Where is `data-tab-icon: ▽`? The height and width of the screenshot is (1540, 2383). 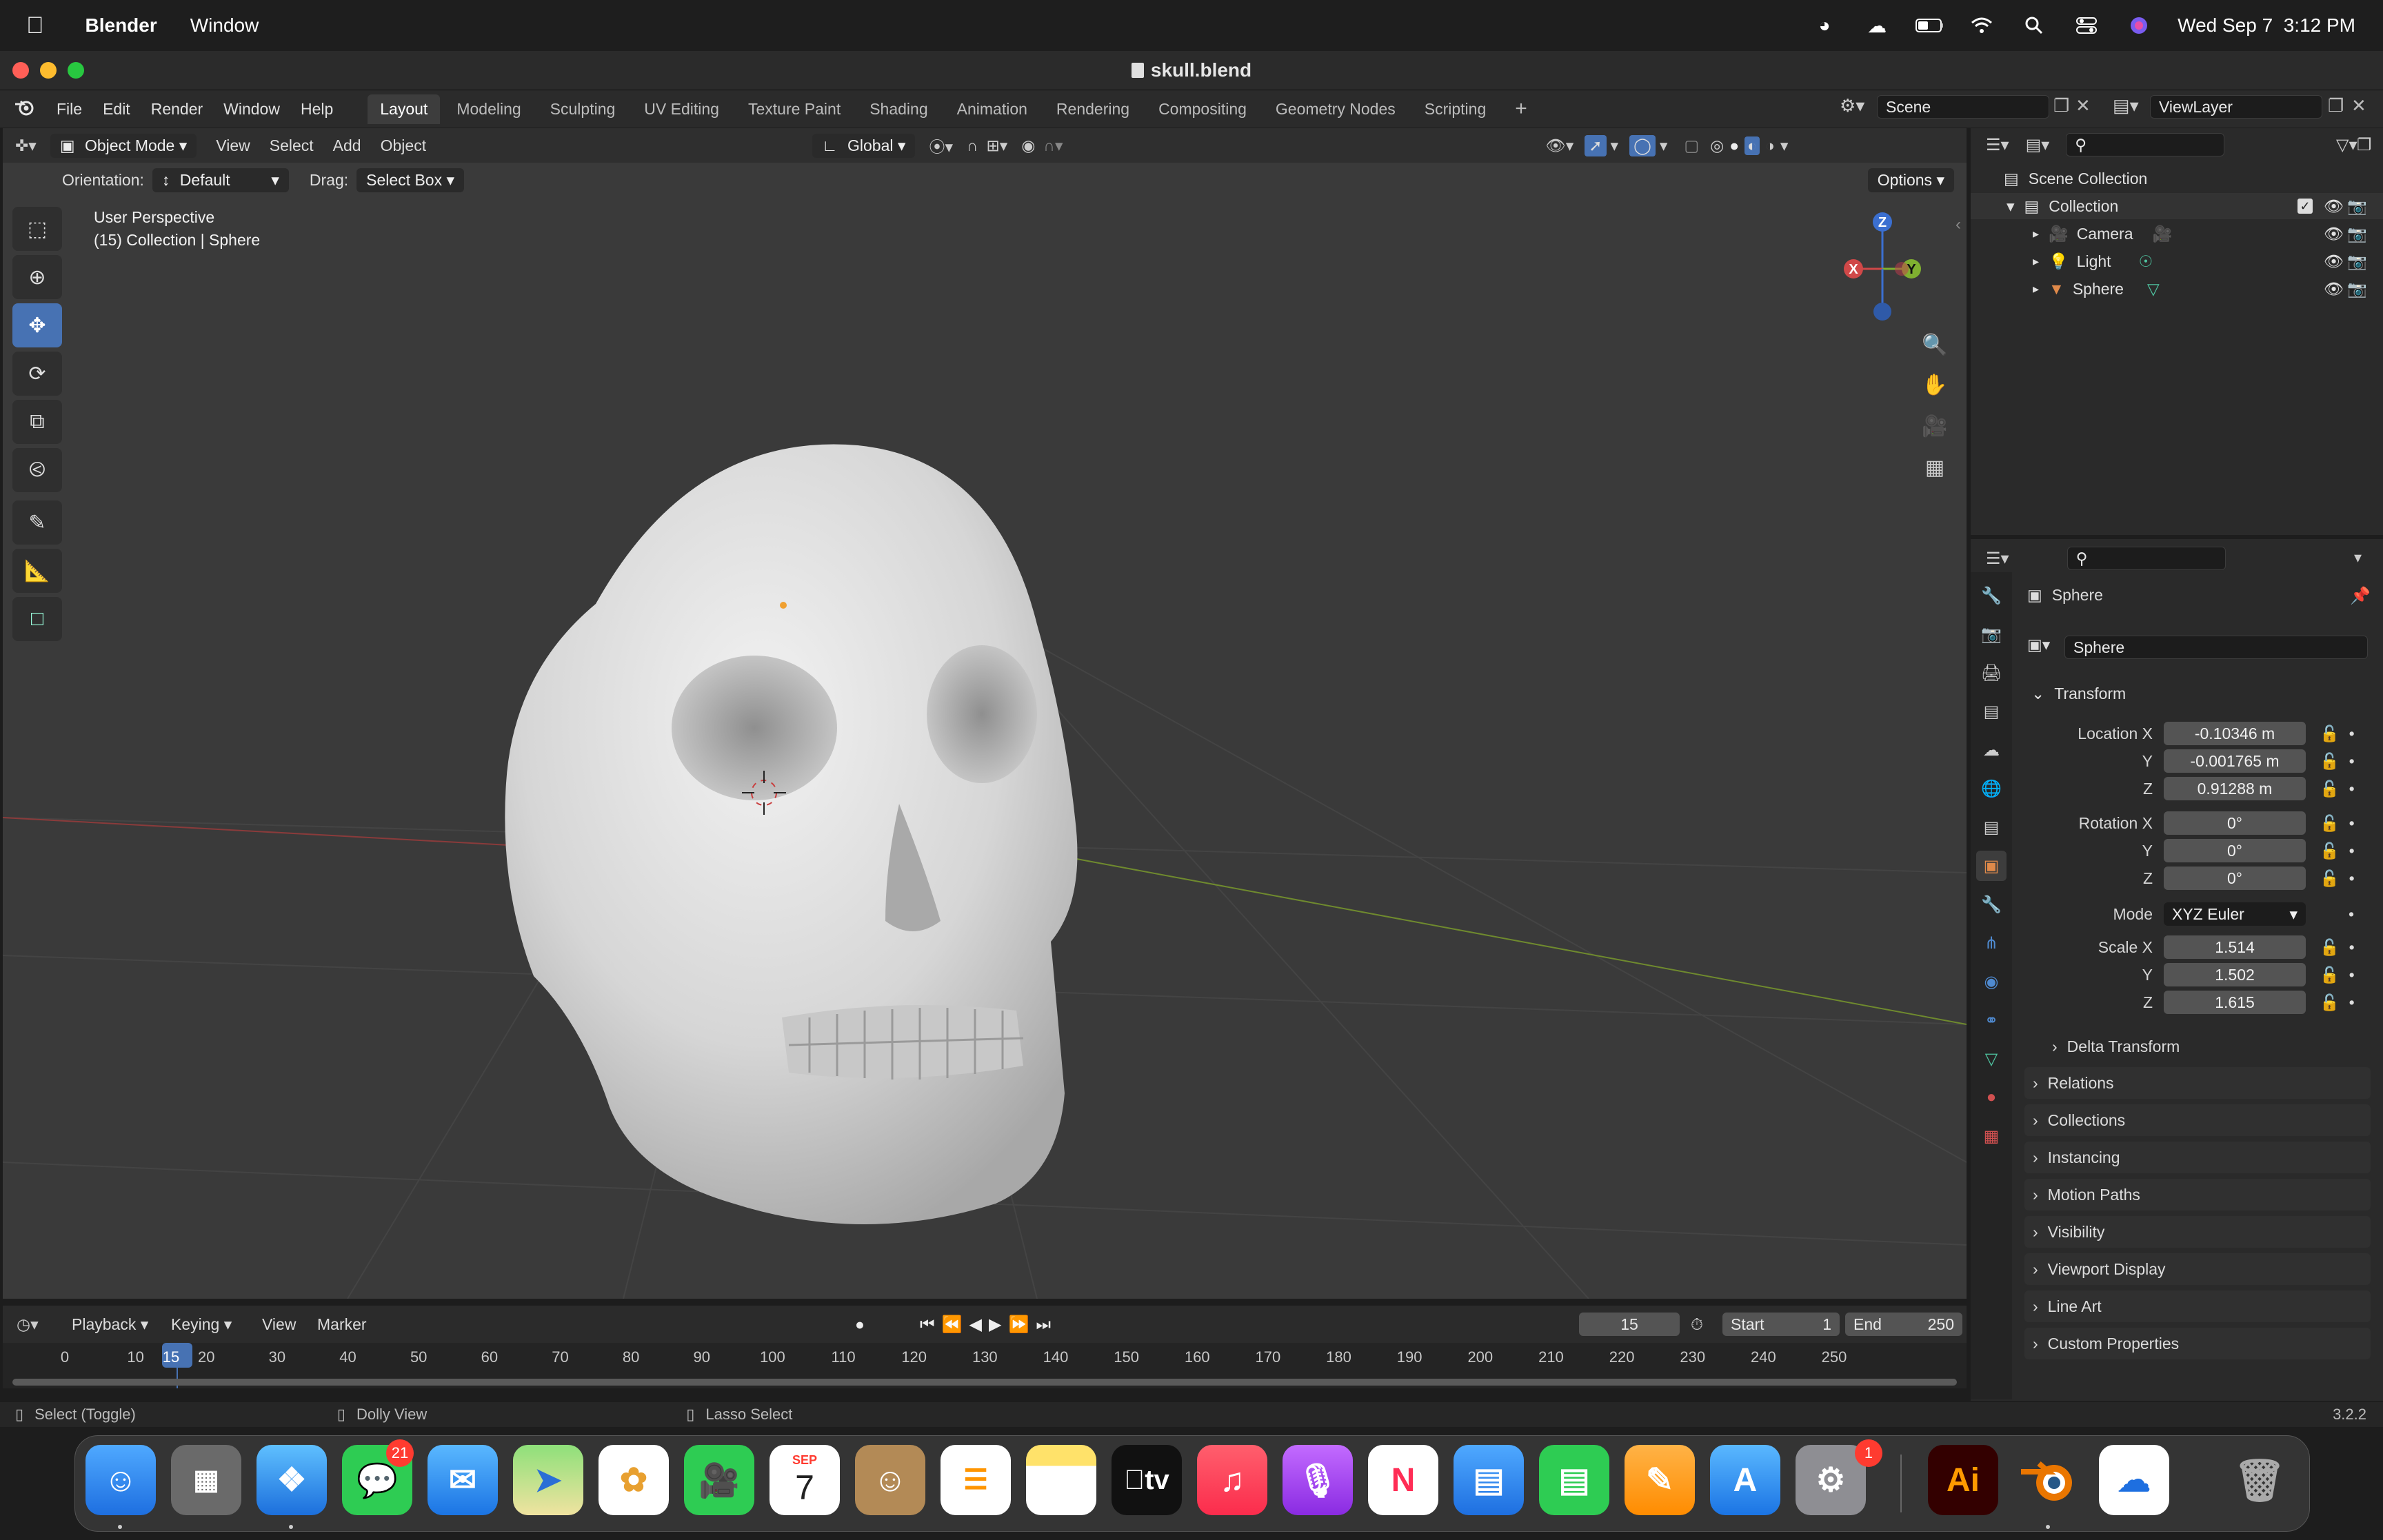
data-tab-icon: ▽ is located at coordinates (1991, 1059).